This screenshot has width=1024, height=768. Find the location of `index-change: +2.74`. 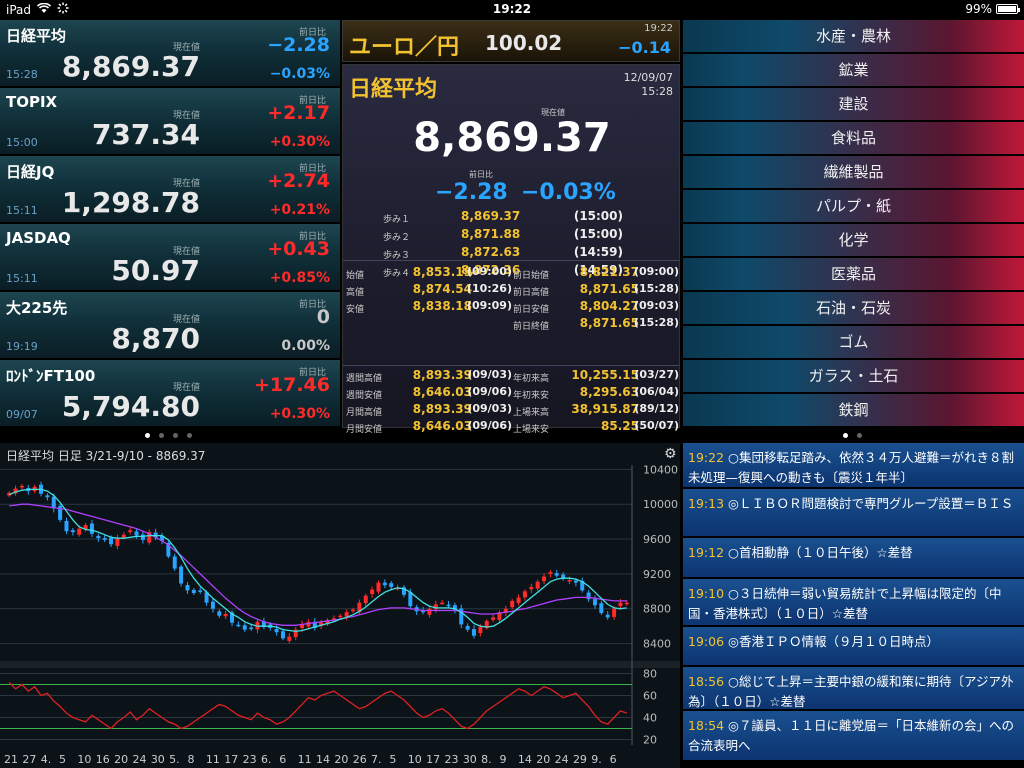

index-change: +2.74 is located at coordinates (298, 181).